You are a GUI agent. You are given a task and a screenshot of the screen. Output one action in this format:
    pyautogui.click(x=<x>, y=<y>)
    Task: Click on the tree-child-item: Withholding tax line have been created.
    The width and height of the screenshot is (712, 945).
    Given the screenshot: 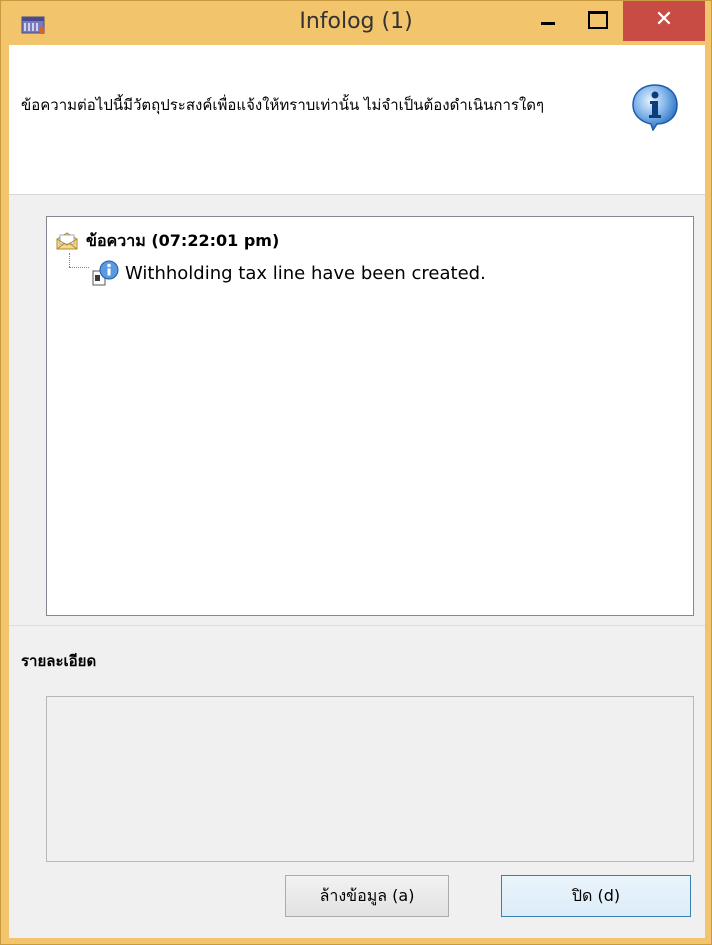 What is the action you would take?
    pyautogui.click(x=288, y=273)
    